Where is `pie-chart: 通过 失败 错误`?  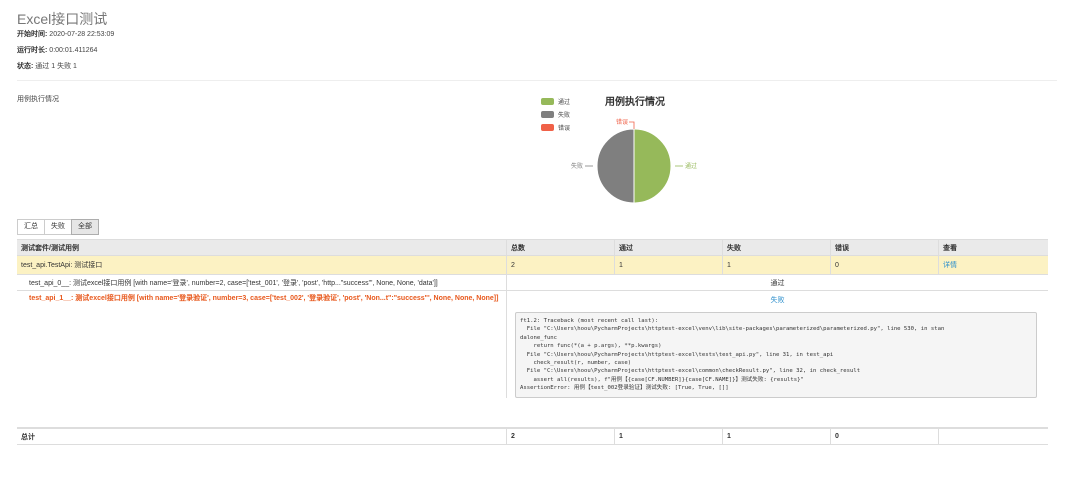
pie-chart: 通过 失败 错误 is located at coordinates (634, 161).